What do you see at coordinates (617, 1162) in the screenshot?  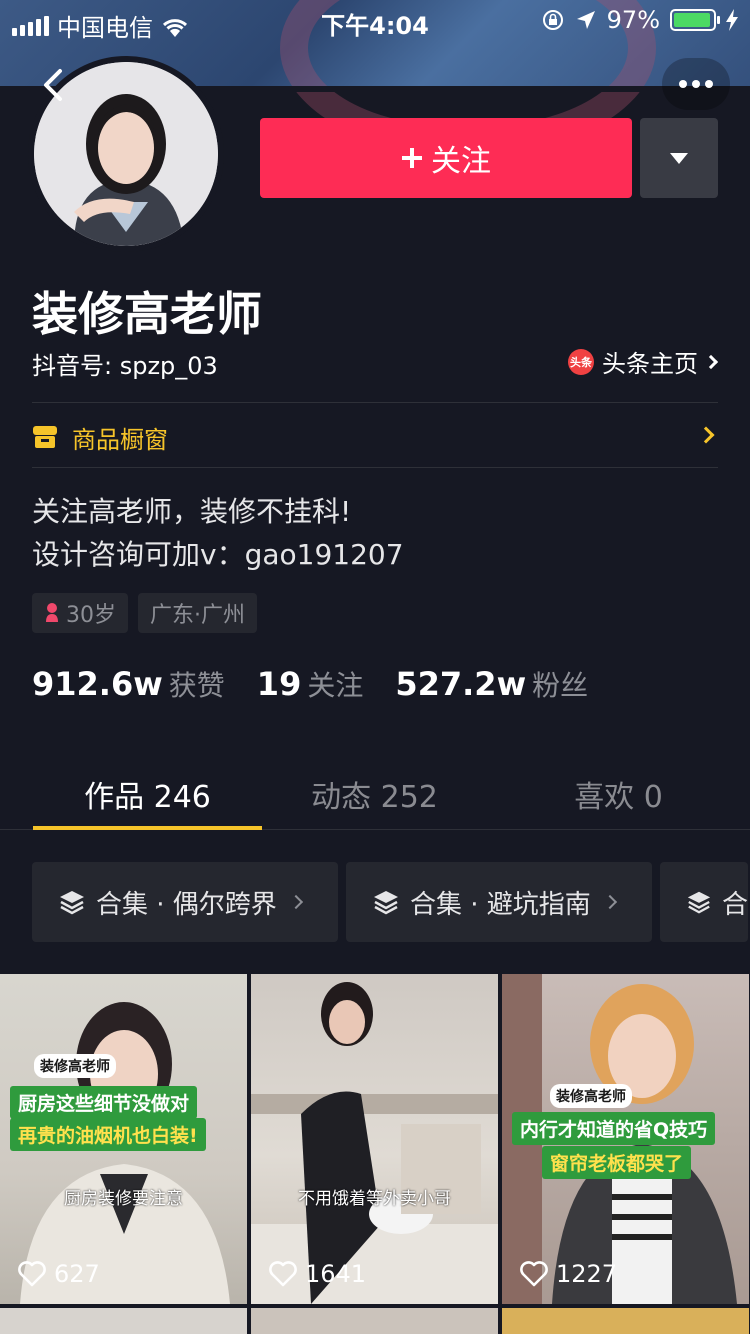 I see `video-caption: 窗帘老板都哭了` at bounding box center [617, 1162].